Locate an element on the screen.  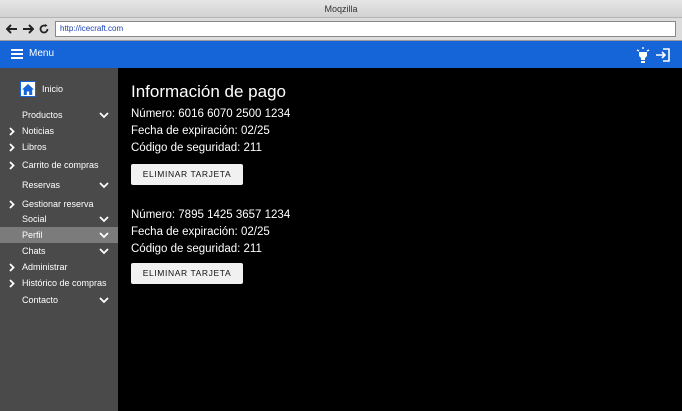
address-bar: http://icecraft.com is located at coordinates (365, 29).